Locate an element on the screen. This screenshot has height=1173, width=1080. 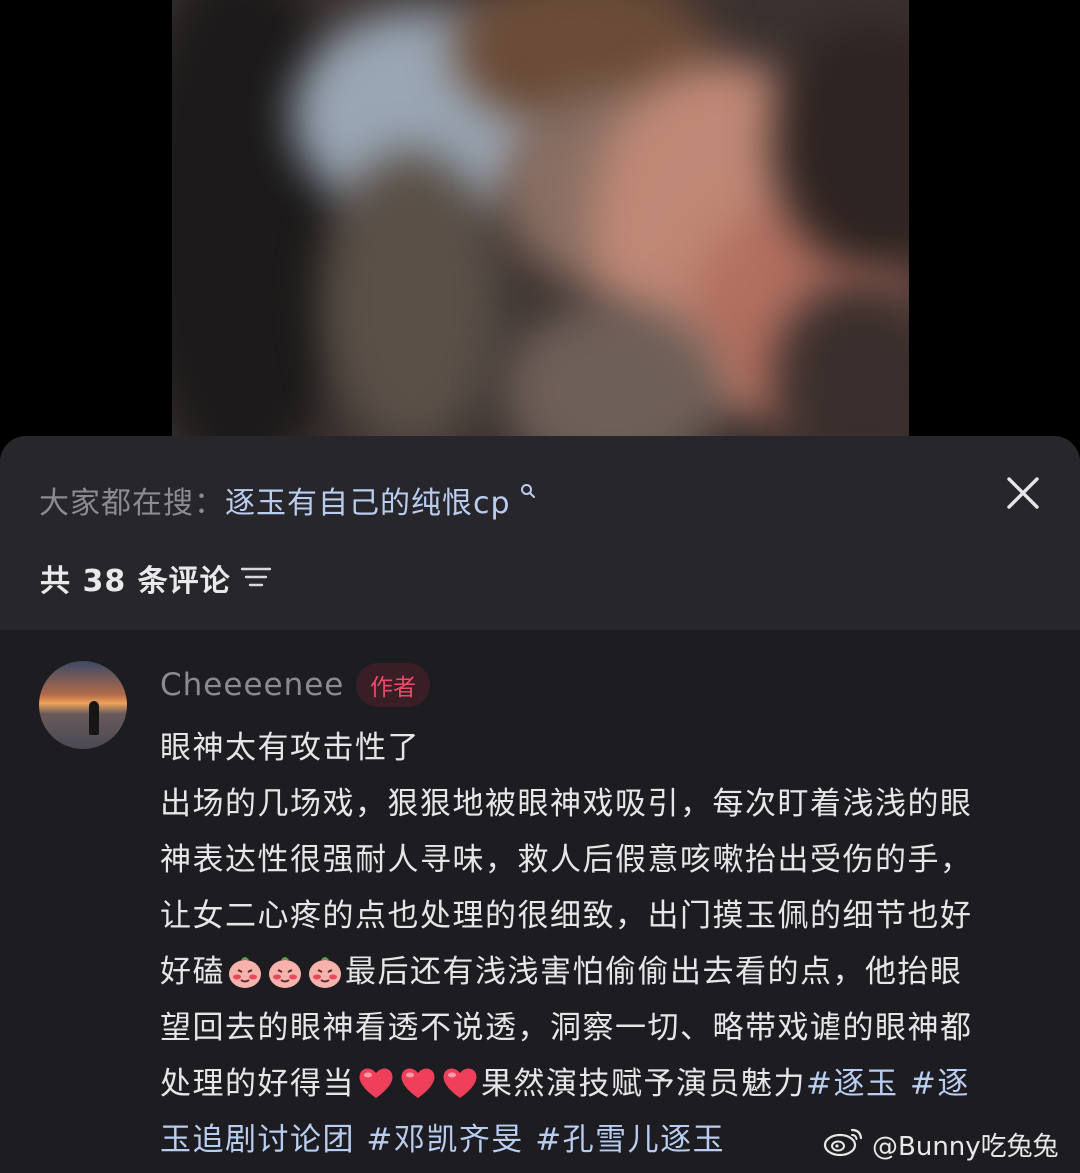
comment-line: 望回去的眼神看透不说透，洞察一切、略带戏谑的眼神都 is located at coordinates (566, 1028).